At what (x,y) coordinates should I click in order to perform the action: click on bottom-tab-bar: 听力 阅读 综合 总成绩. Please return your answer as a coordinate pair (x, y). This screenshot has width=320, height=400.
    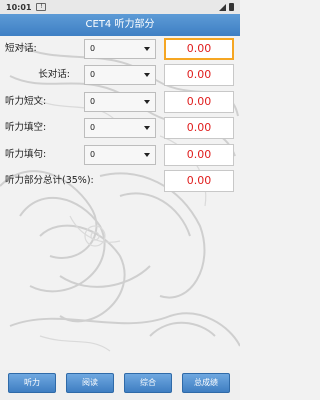
    Looking at the image, I should click on (120, 385).